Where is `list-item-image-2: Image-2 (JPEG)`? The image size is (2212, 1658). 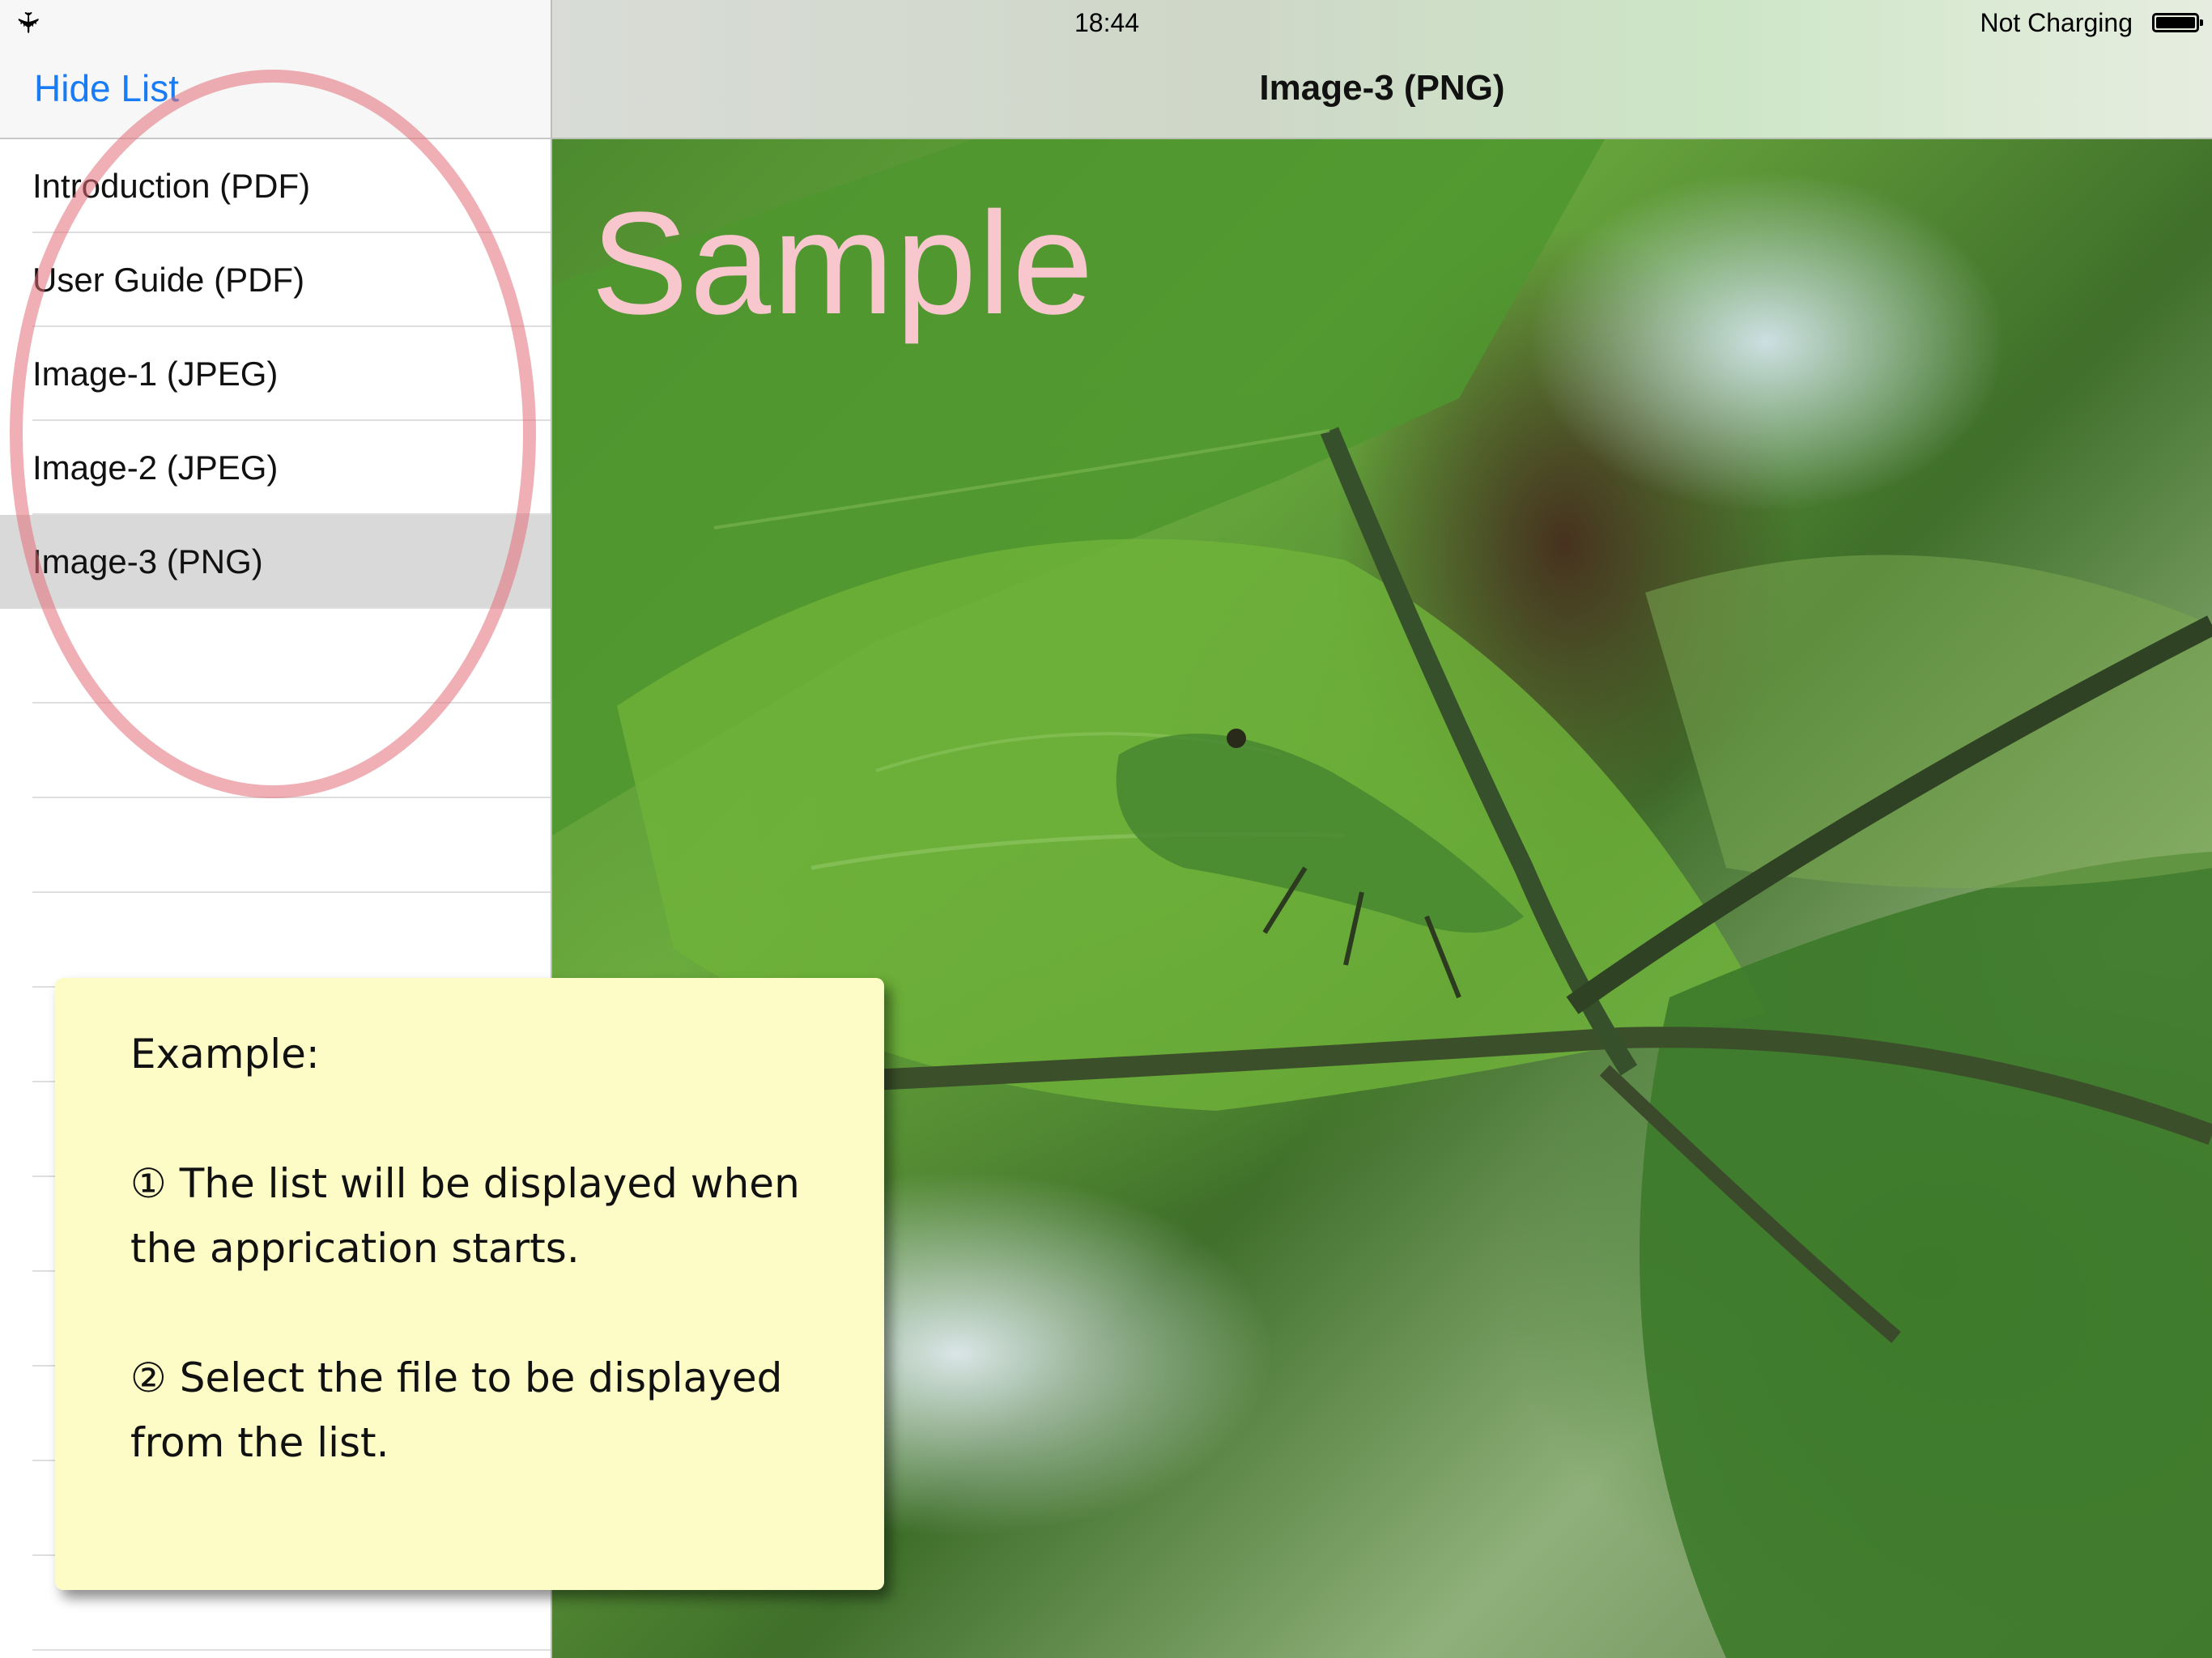
list-item-image-2: Image-2 (JPEG) is located at coordinates (276, 468).